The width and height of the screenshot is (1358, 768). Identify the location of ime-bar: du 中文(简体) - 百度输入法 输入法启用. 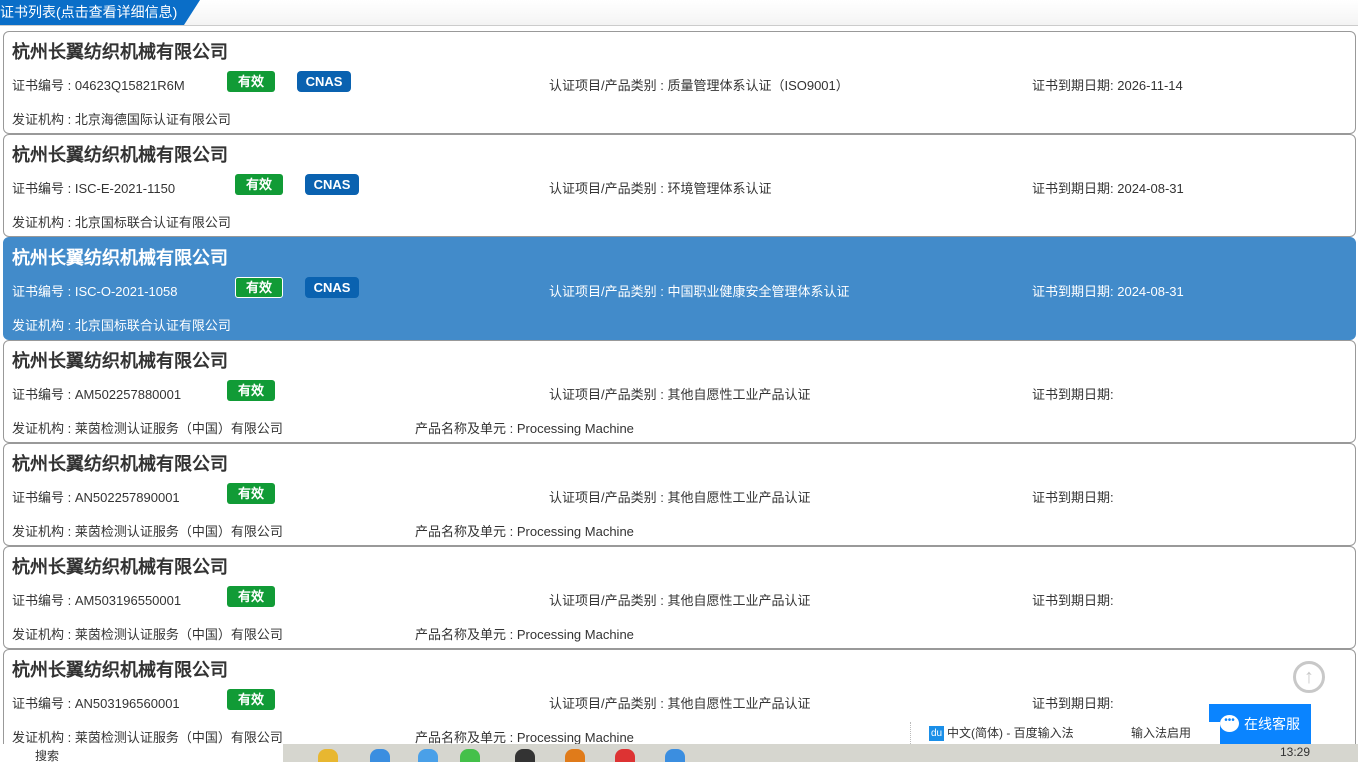
(1065, 733).